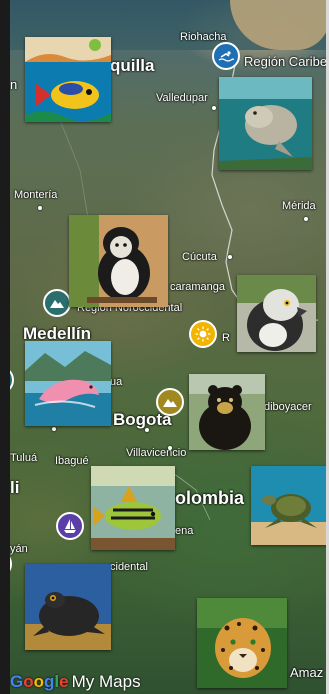  Describe the element at coordinates (68, 607) in the screenshot. I see `frog-photo` at that location.